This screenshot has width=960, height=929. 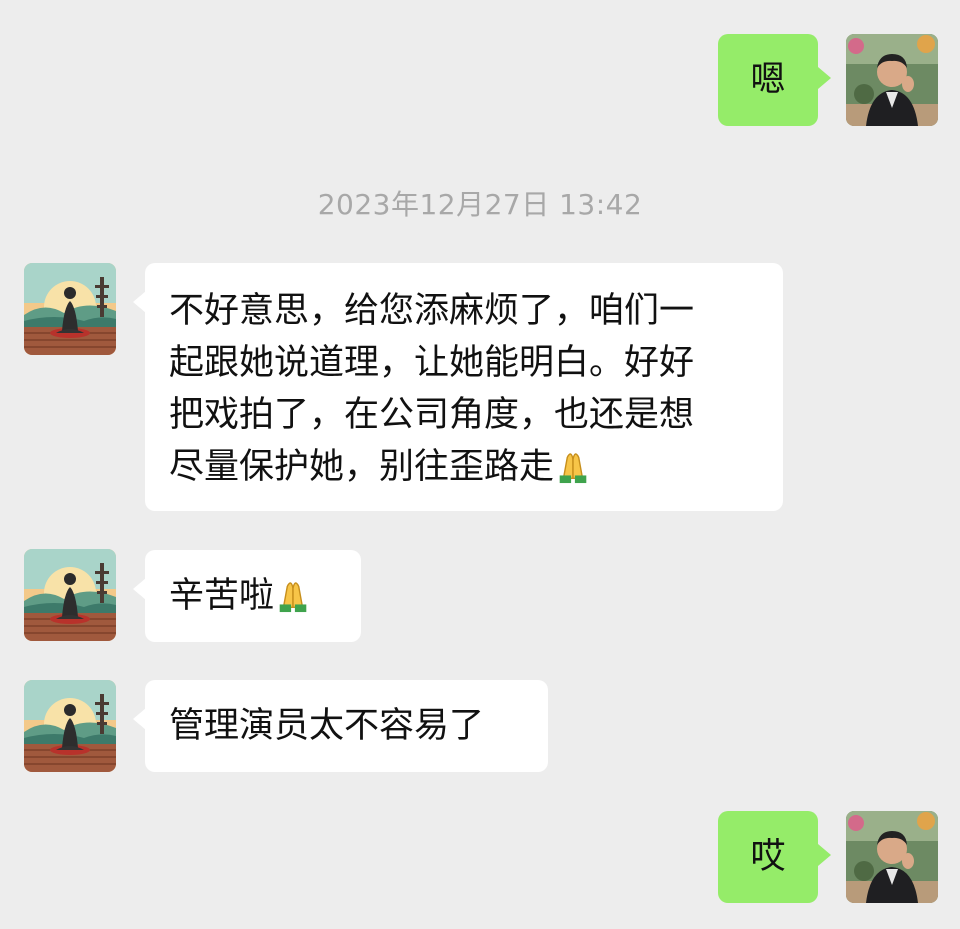 I want to click on incoming-message-bubble: 管理演员太不容易了, so click(x=340, y=726).